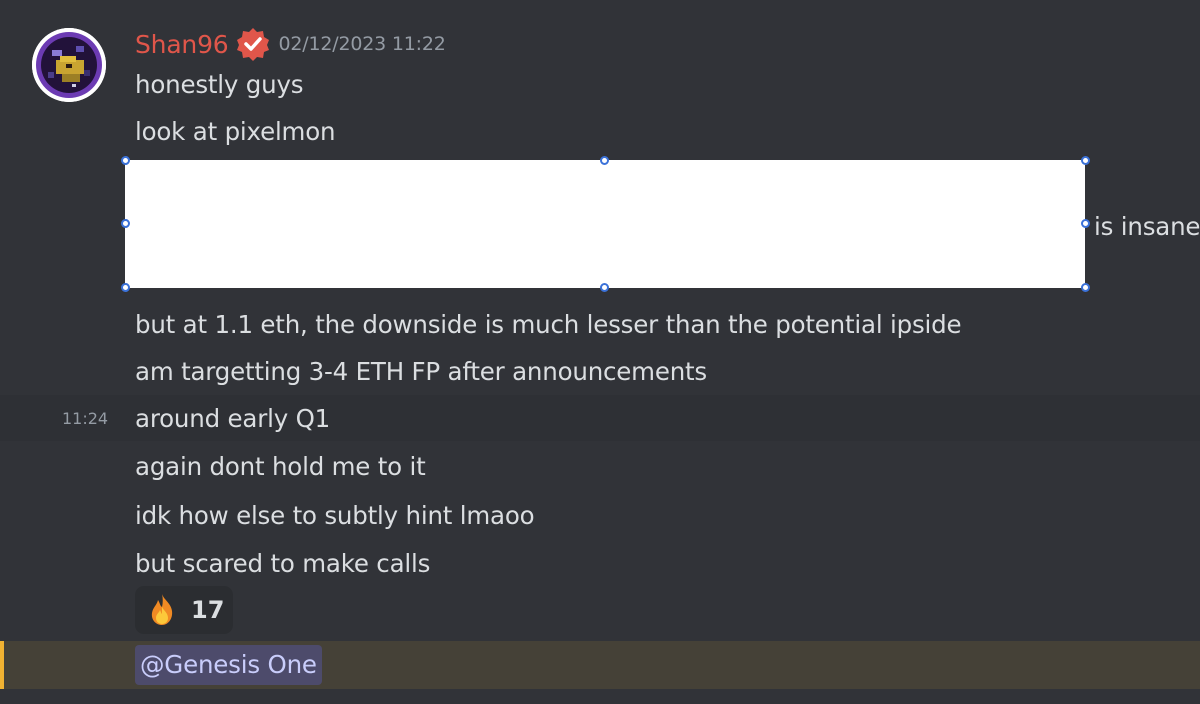  I want to click on message-line: again dont hold me to it, so click(600, 466).